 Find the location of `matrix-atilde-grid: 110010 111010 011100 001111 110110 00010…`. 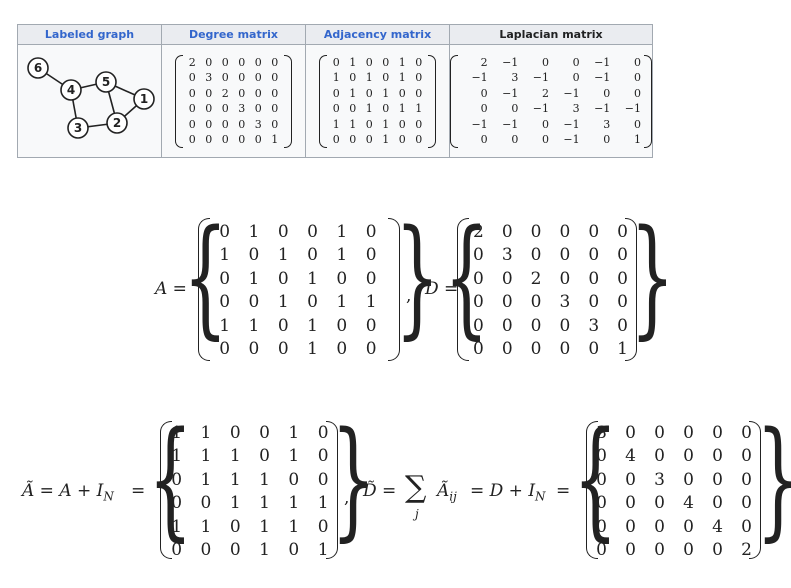

matrix-atilde-grid: 110010 111010 011100 001111 110110 00010… is located at coordinates (250, 491).